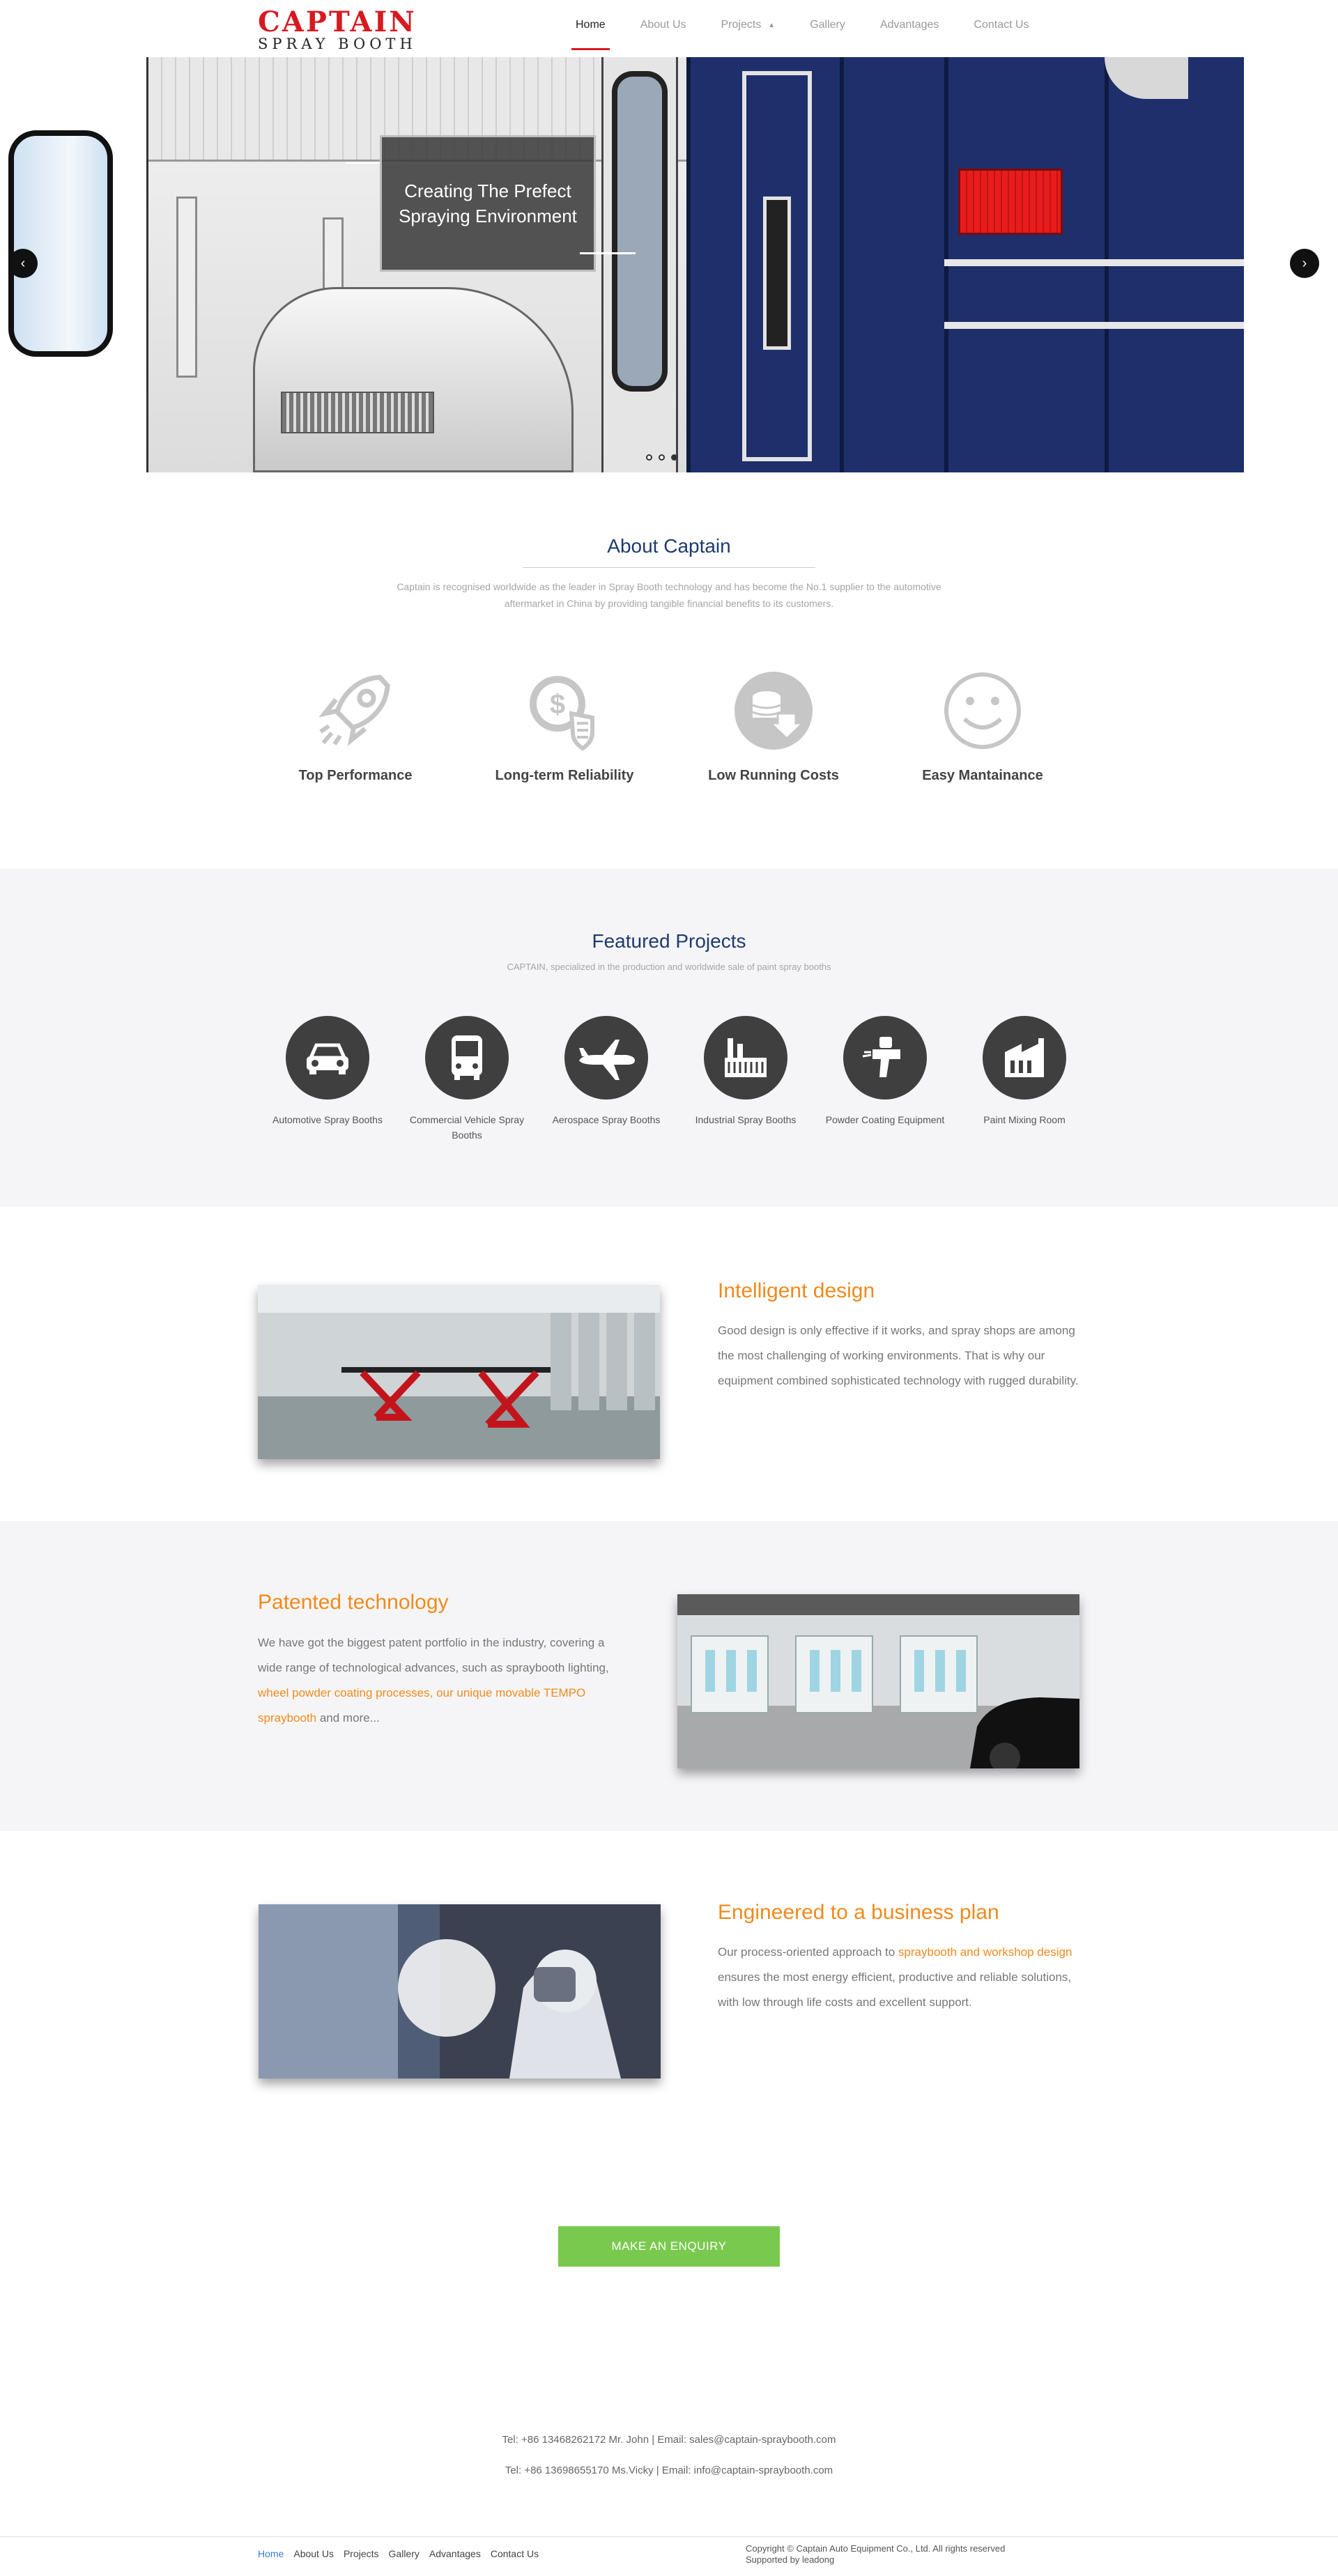  I want to click on rocket-icon, so click(354, 710).